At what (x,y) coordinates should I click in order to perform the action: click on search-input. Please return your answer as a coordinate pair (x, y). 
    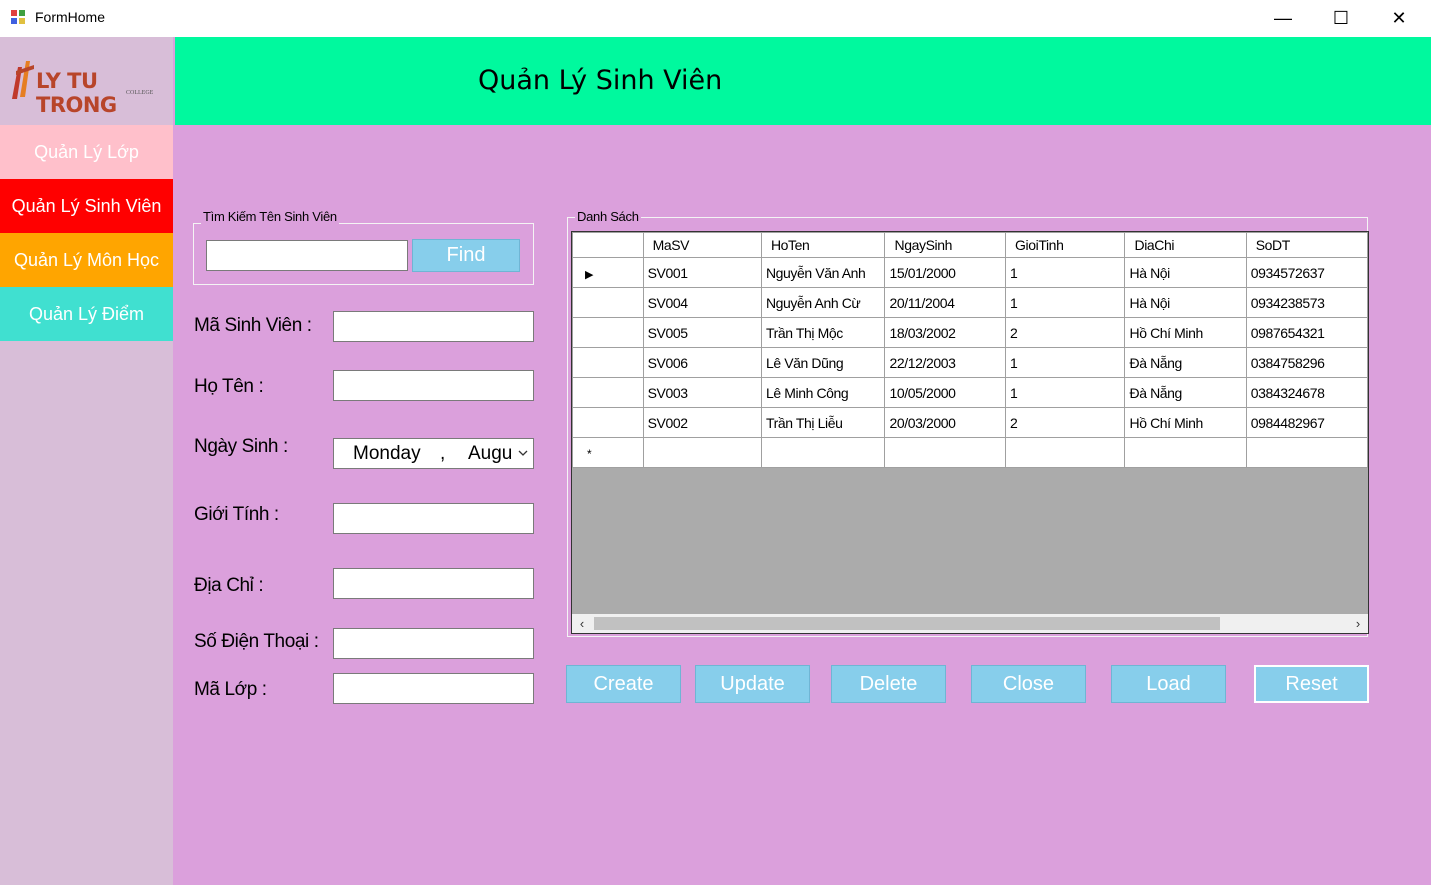
    Looking at the image, I should click on (307, 255).